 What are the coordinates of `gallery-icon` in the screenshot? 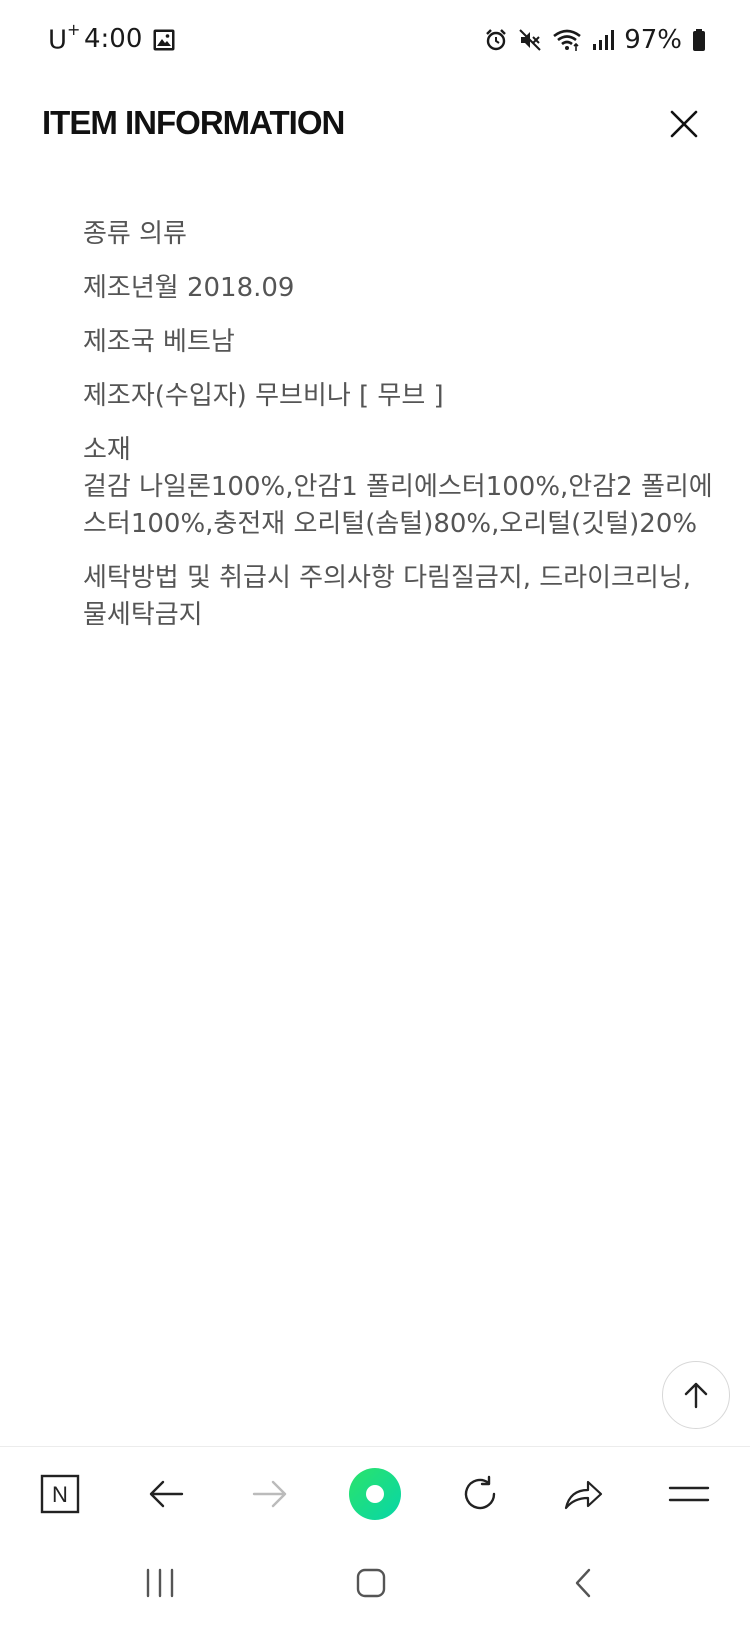 It's located at (164, 40).